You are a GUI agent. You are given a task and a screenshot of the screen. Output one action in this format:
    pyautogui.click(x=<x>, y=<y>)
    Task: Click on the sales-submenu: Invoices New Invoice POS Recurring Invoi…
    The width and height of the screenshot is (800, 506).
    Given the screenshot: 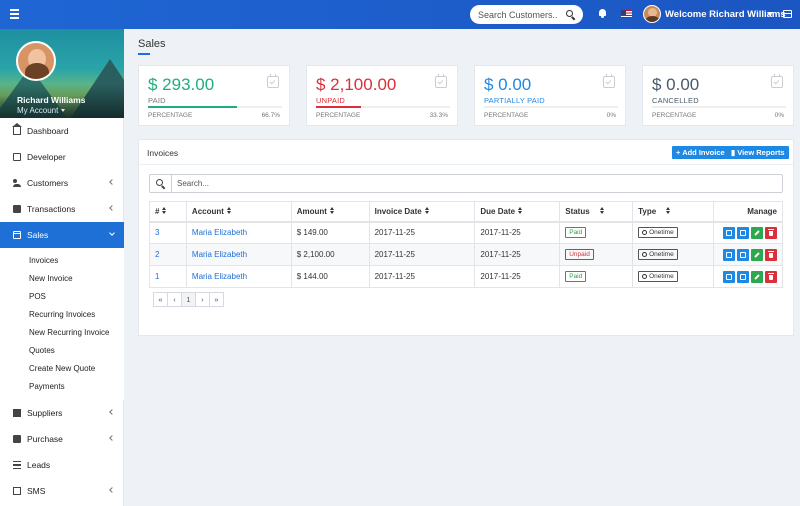 What is the action you would take?
    pyautogui.click(x=62, y=324)
    